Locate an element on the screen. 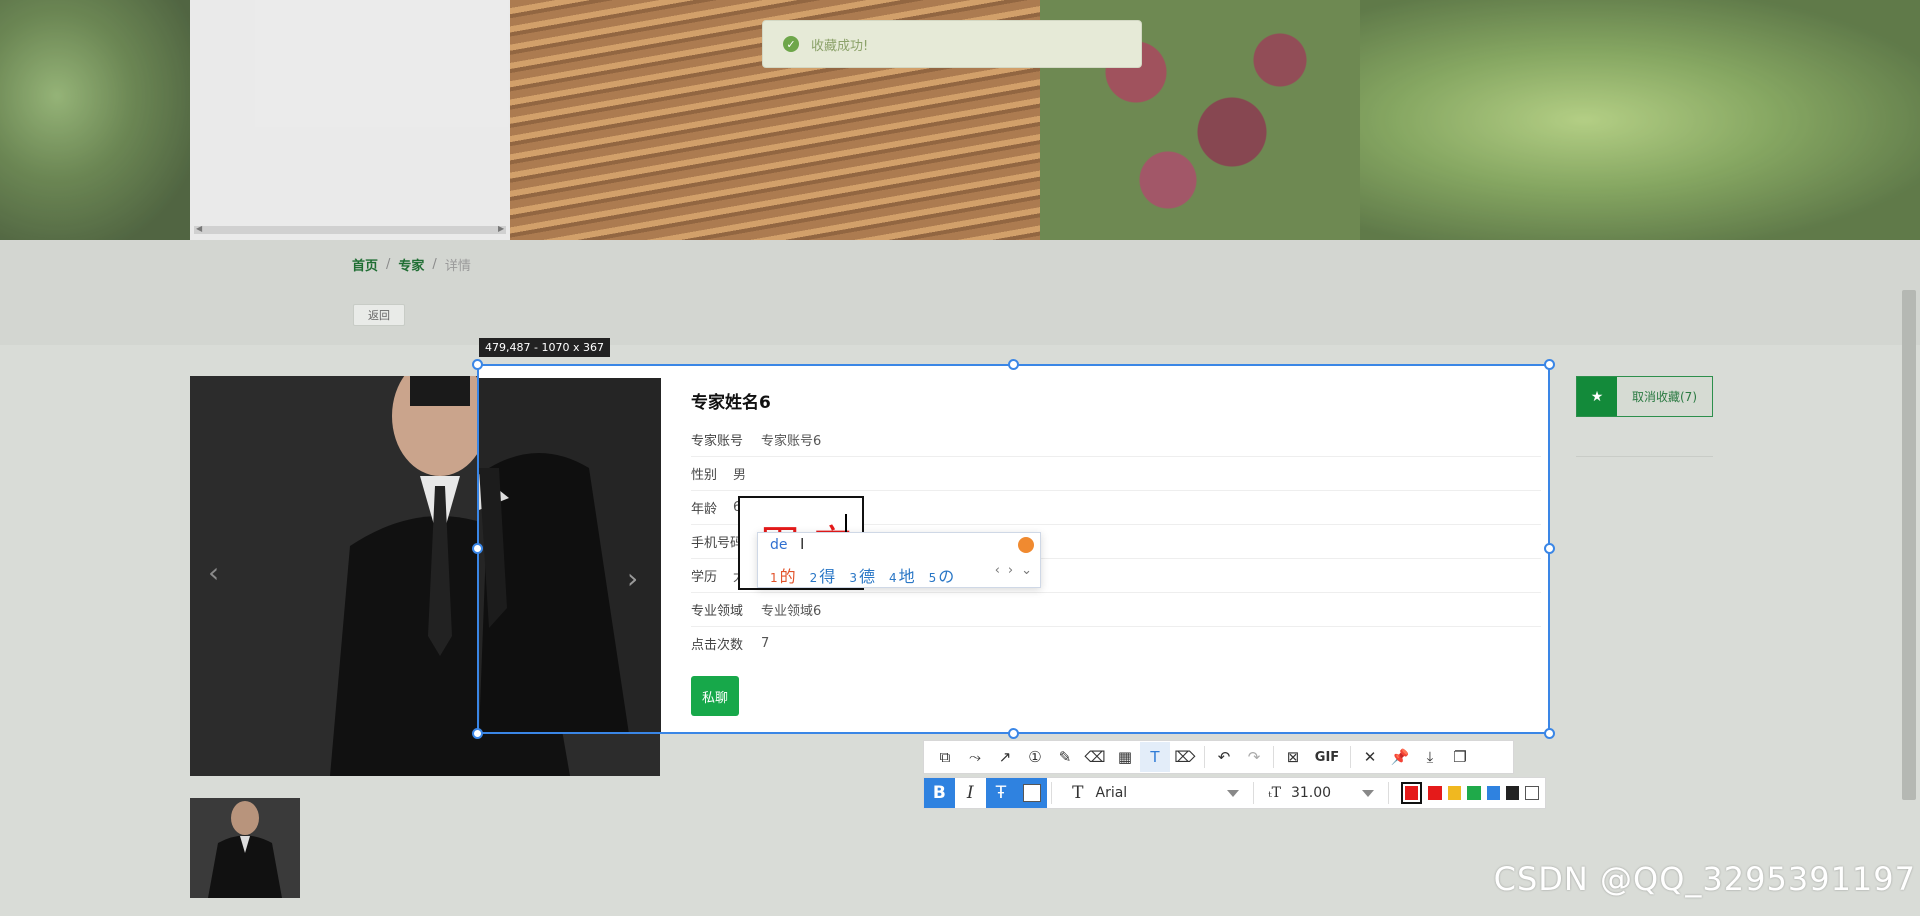  breadcrumb-expert-link: 专家 is located at coordinates (411, 264).